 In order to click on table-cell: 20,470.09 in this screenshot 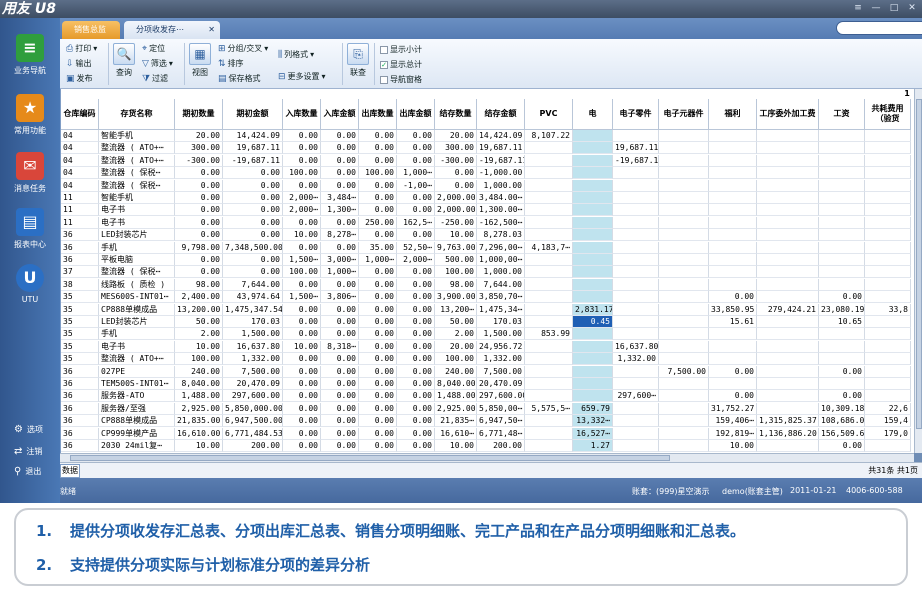, I will do `click(501, 384)`.